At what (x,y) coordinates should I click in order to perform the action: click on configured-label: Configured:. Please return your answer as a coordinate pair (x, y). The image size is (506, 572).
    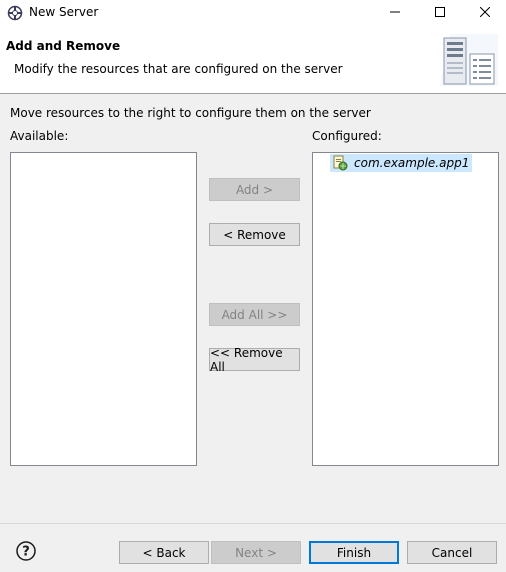
    Looking at the image, I should click on (347, 136).